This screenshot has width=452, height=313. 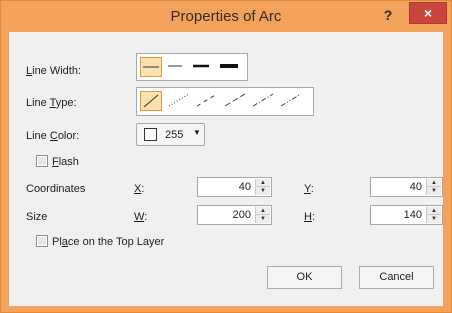 I want to click on flash-label: Flash, so click(x=65, y=162).